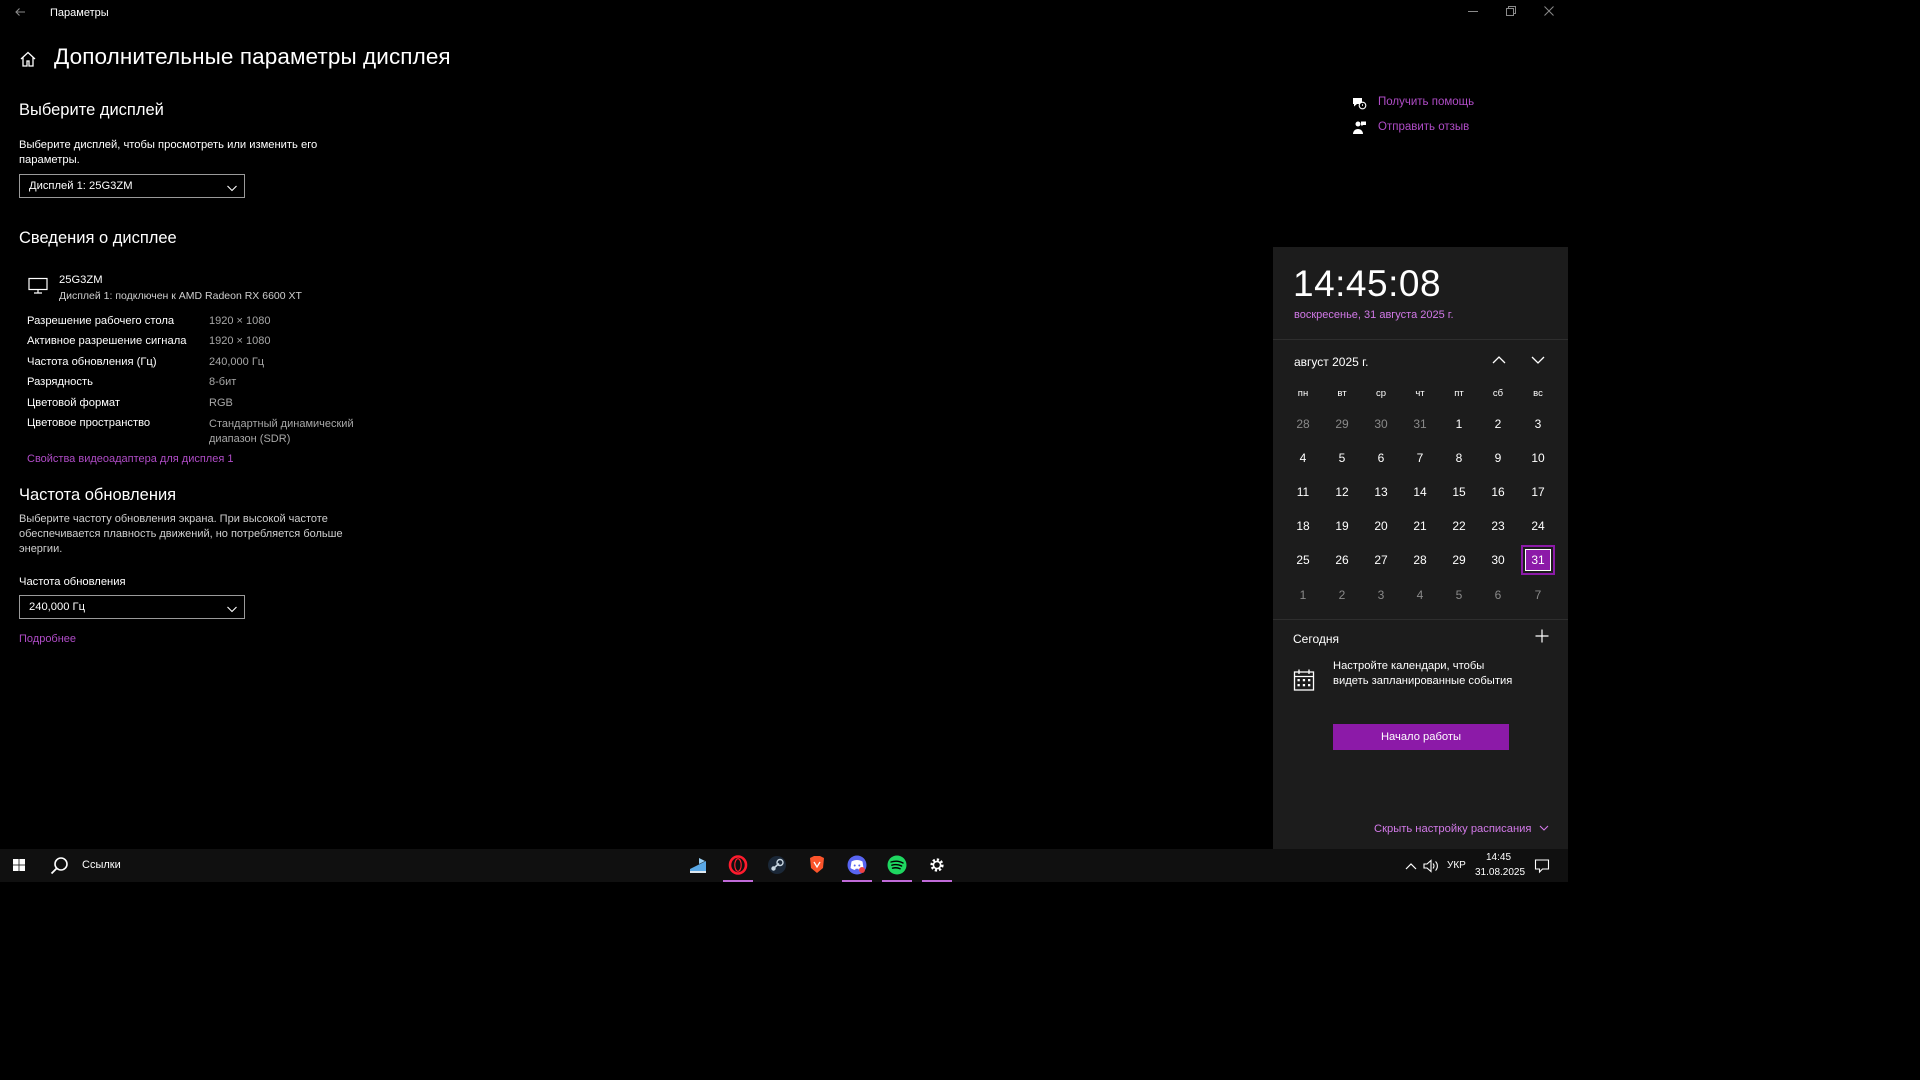 Image resolution: width=1920 pixels, height=1080 pixels. I want to click on today-label: Сегодня, so click(1316, 639).